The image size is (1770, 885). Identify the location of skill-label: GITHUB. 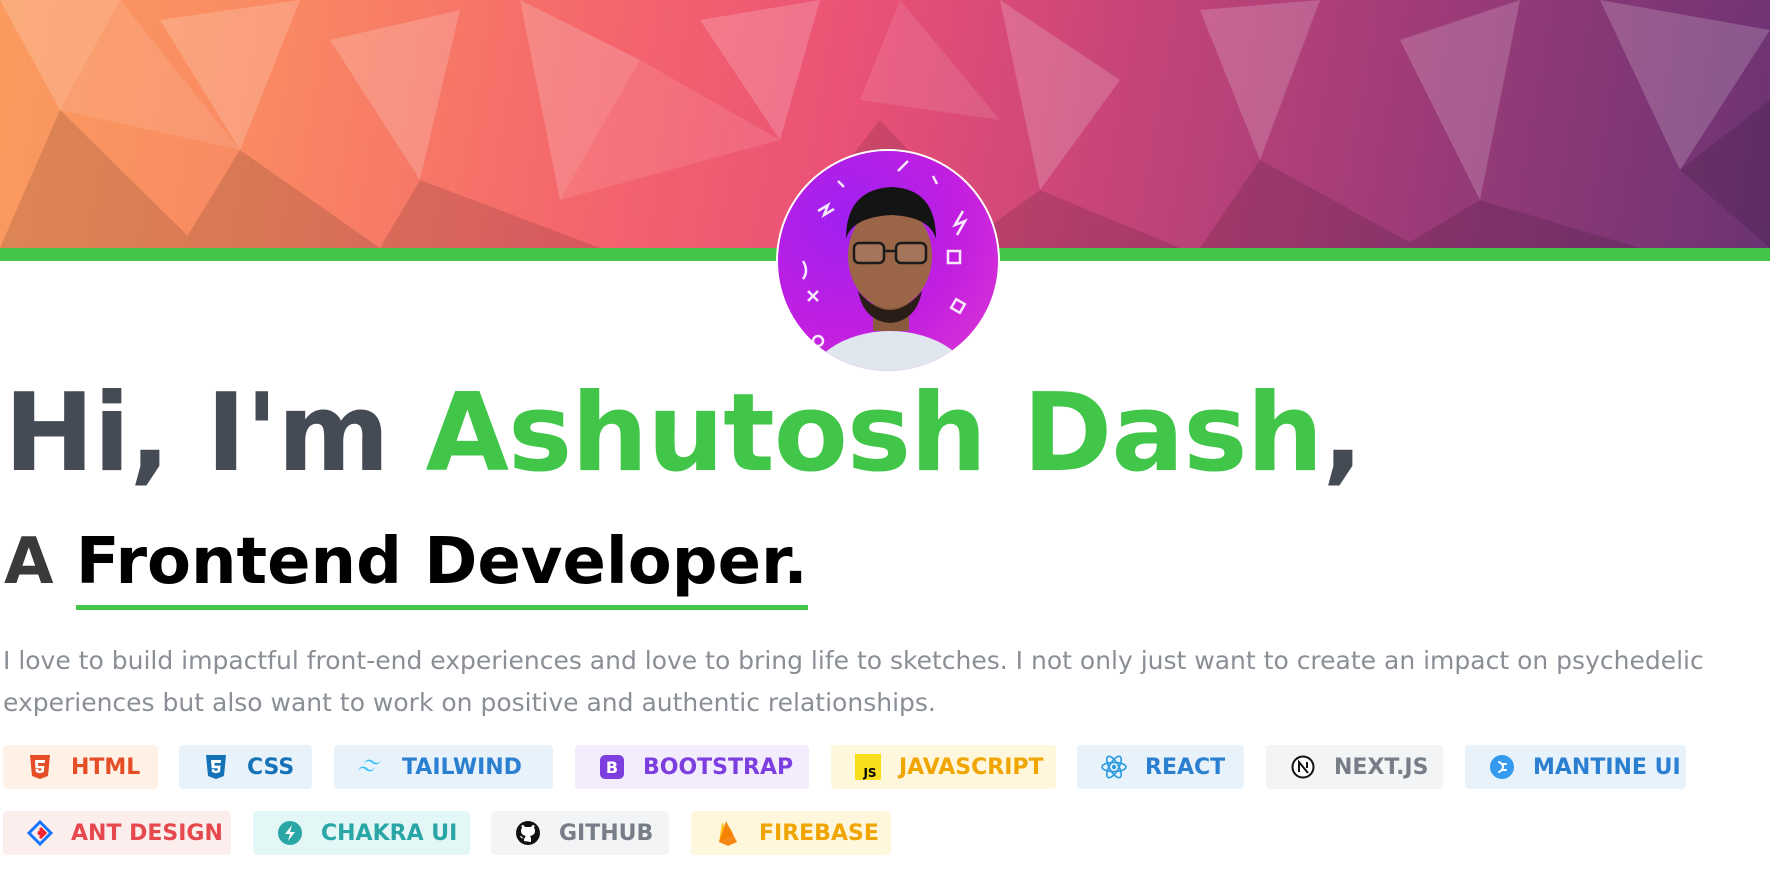
(606, 833).